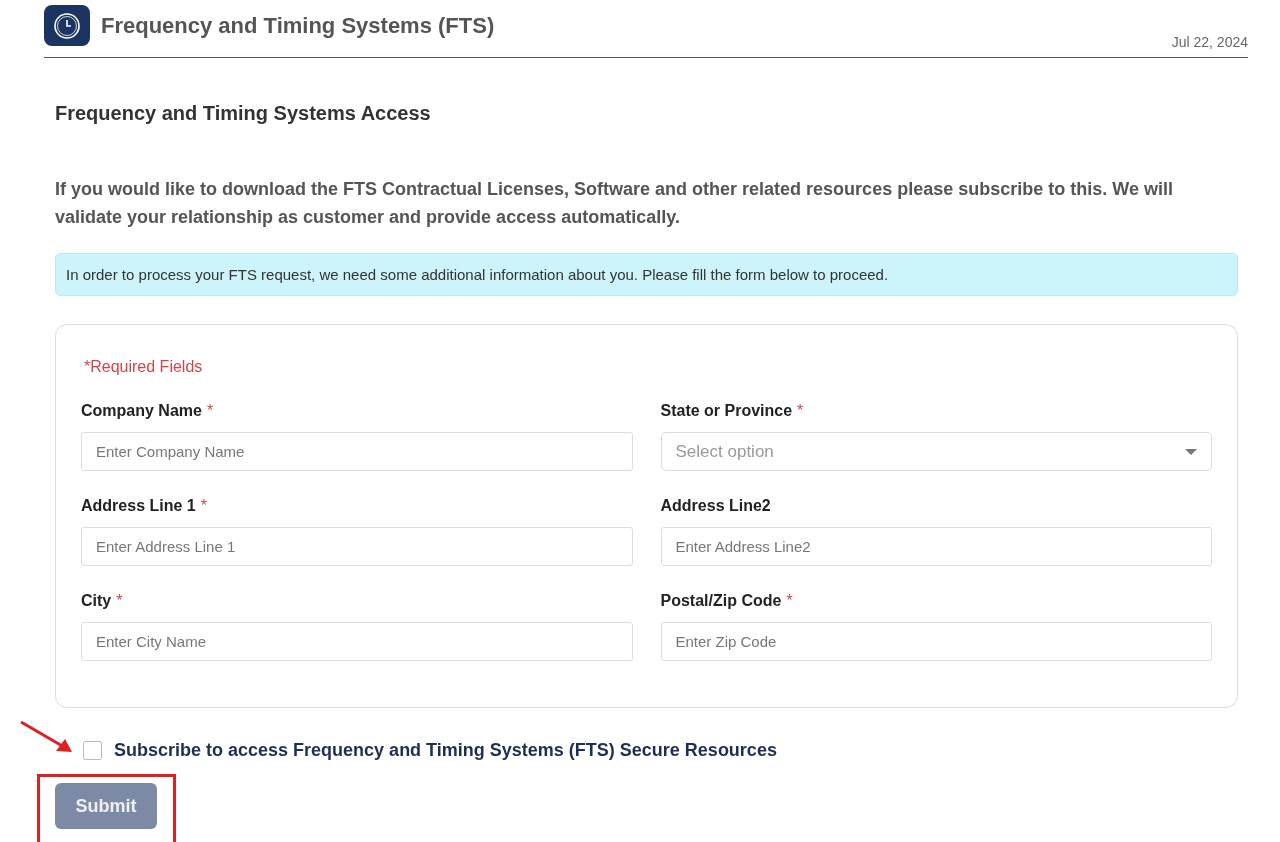 This screenshot has height=842, width=1280. Describe the element at coordinates (298, 25) in the screenshot. I see `page-title: Frequency and Timing Systems (FTS)` at that location.